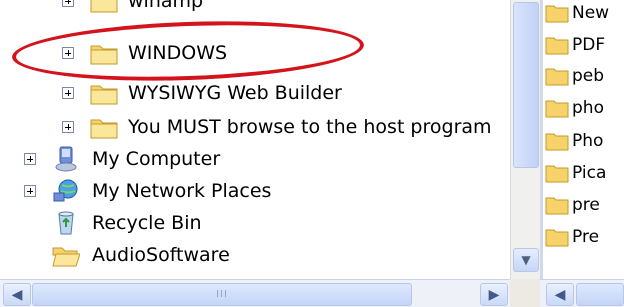 The image size is (624, 307). What do you see at coordinates (588, 141) in the screenshot?
I see `file-item-label: Pho` at bounding box center [588, 141].